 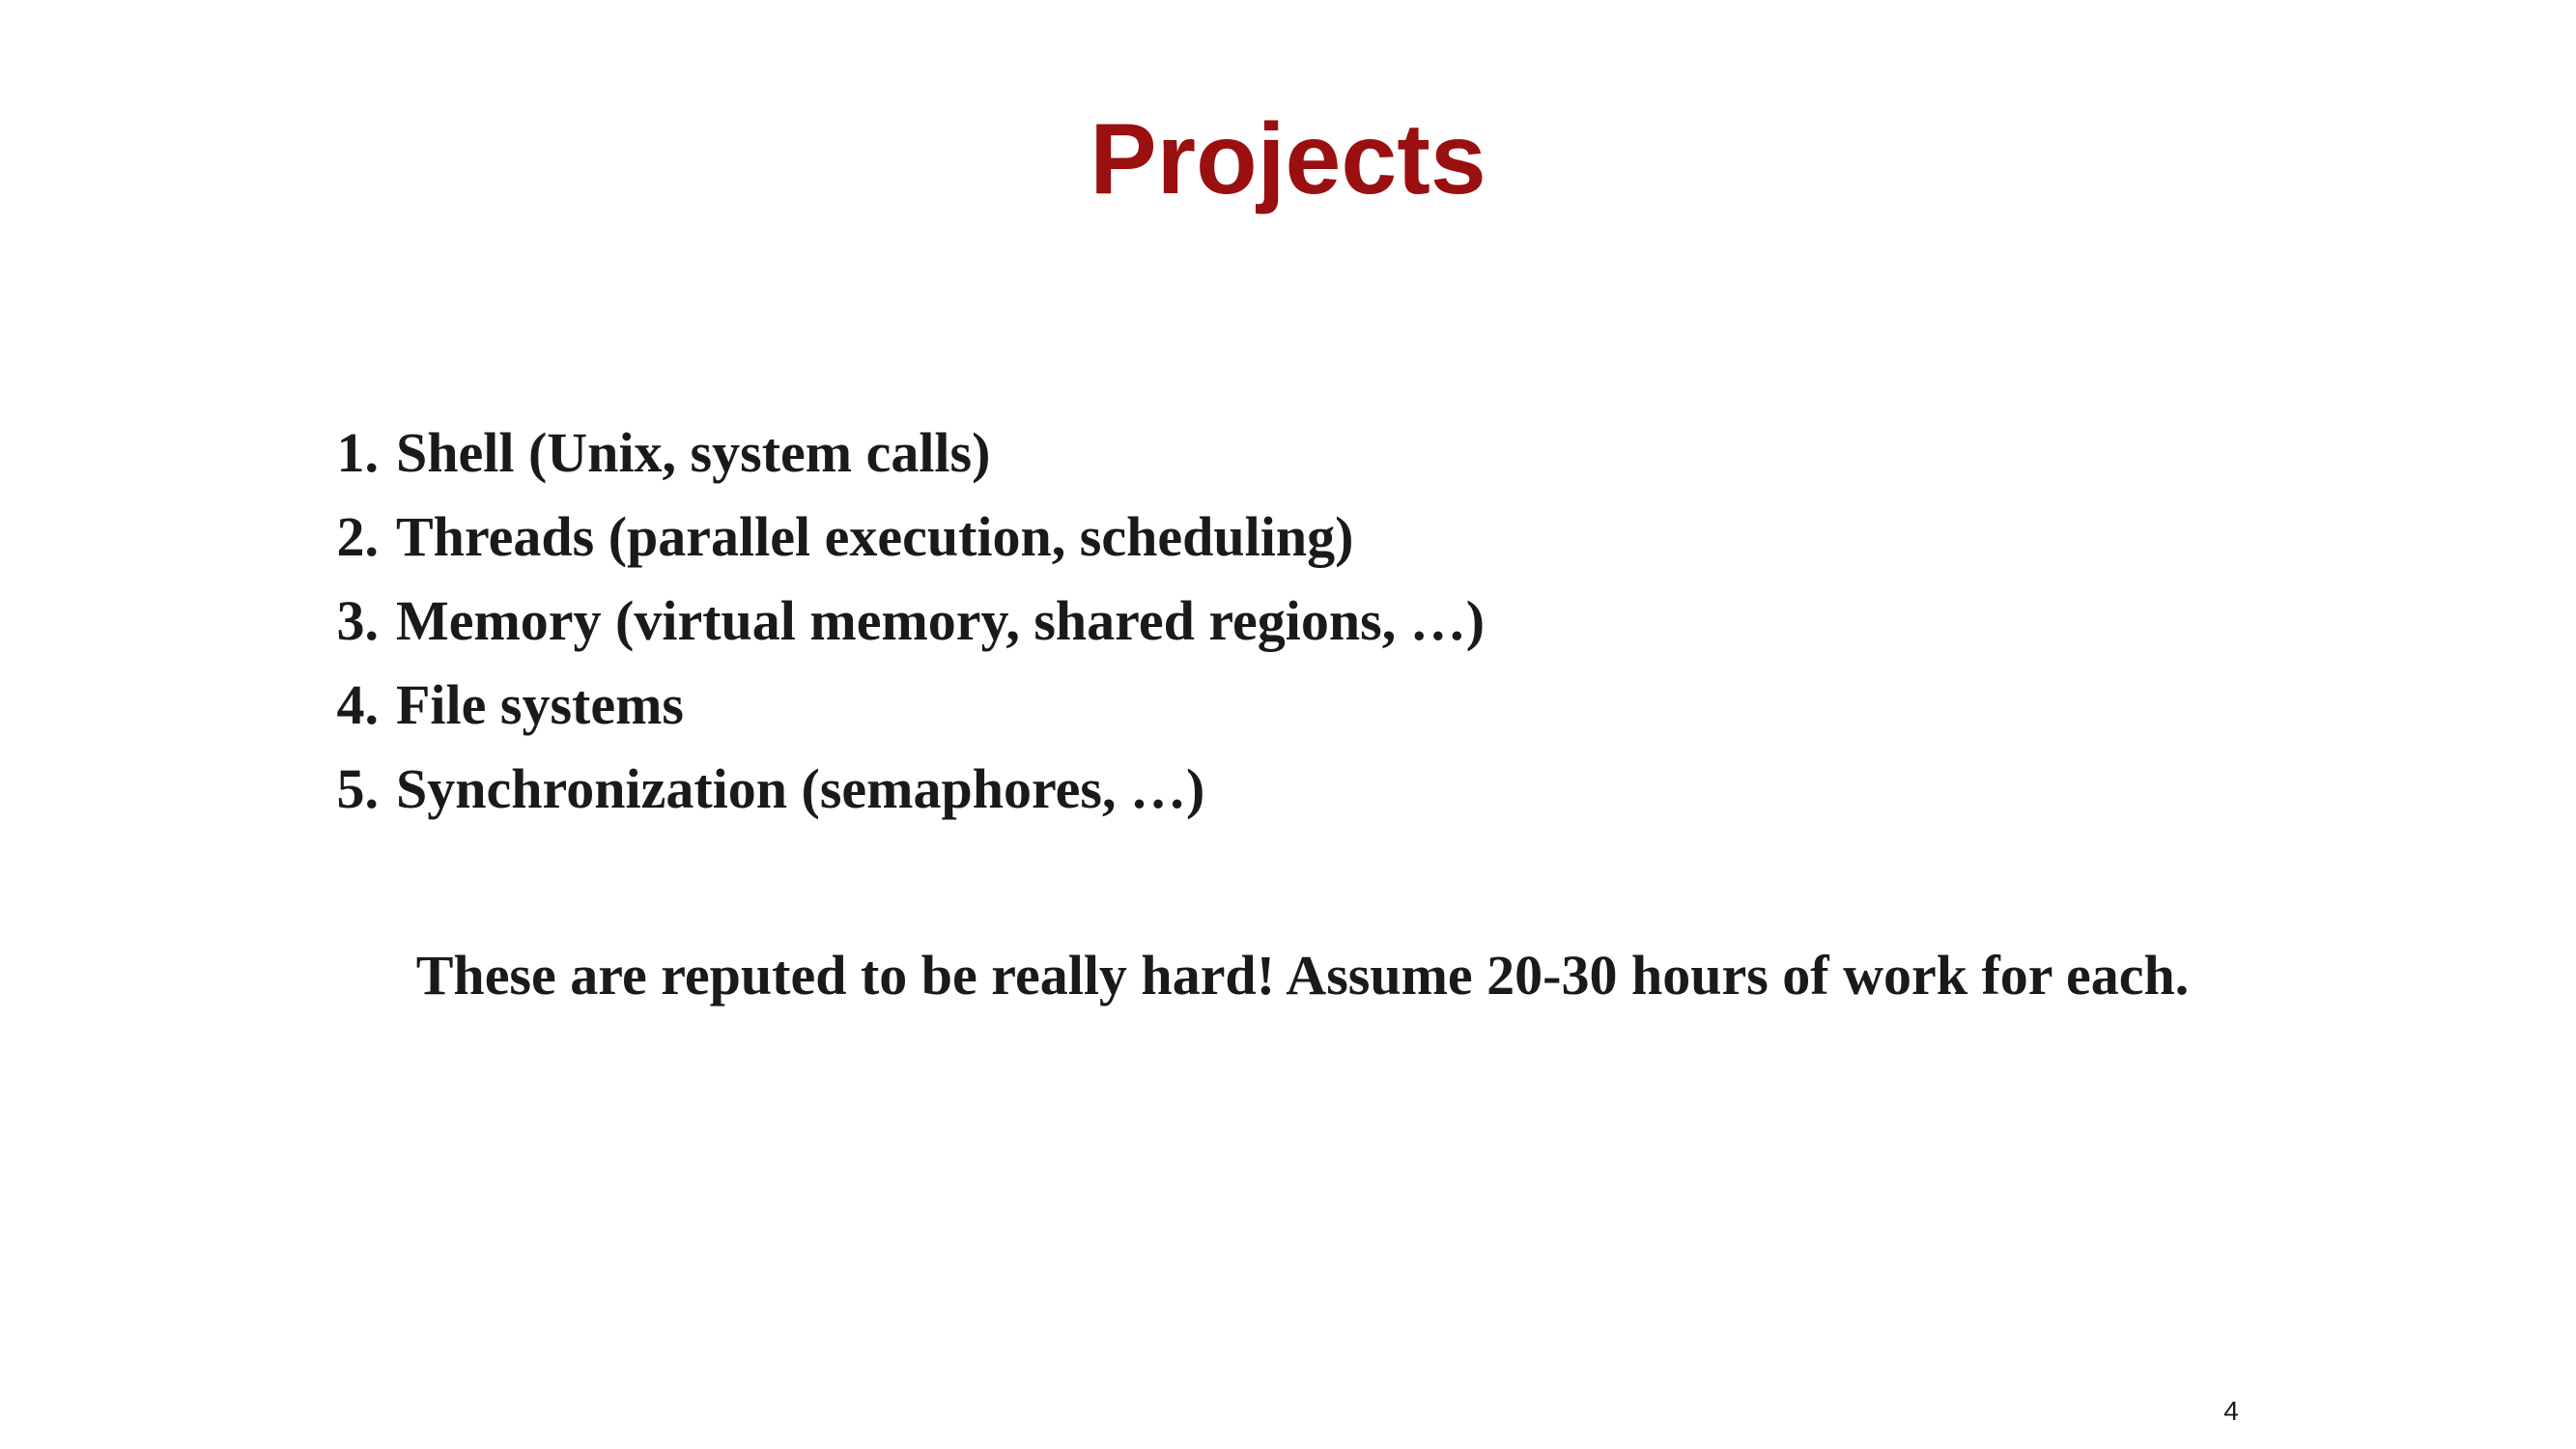 I want to click on list-item-number: 1., so click(x=358, y=452).